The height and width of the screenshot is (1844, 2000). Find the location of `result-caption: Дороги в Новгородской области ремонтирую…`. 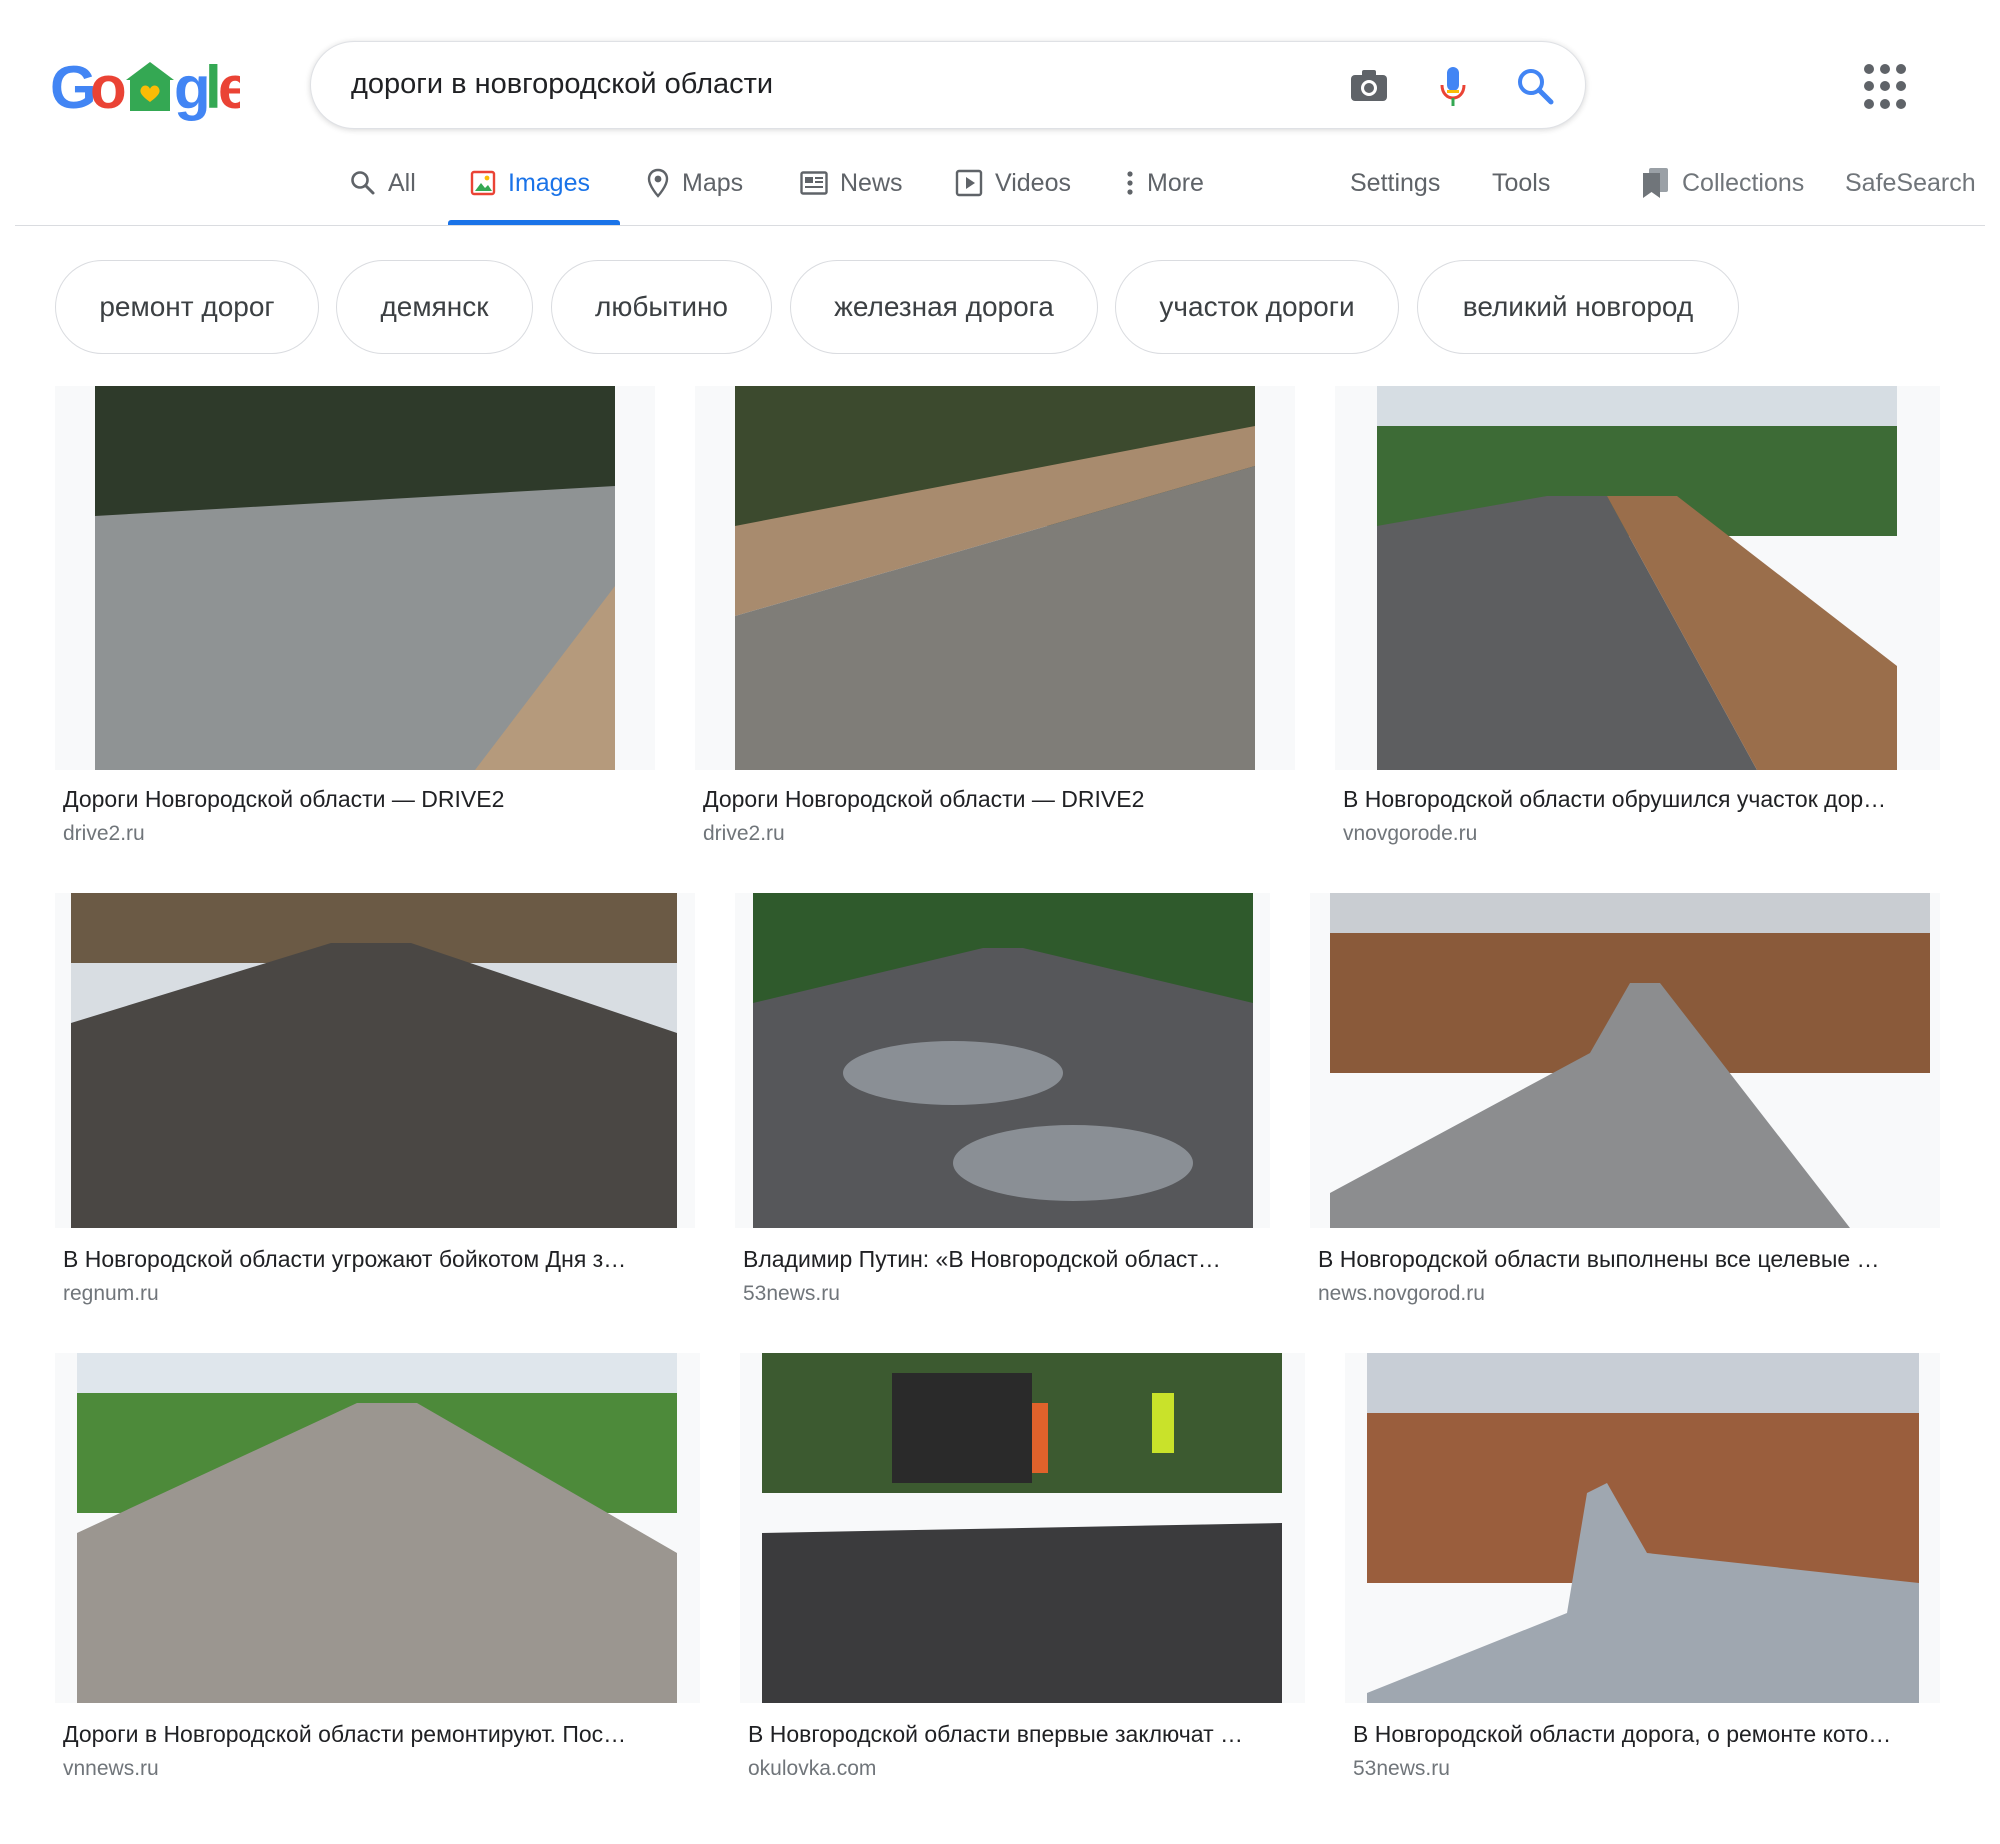

result-caption: Дороги в Новгородской области ремонтирую… is located at coordinates (345, 1734).